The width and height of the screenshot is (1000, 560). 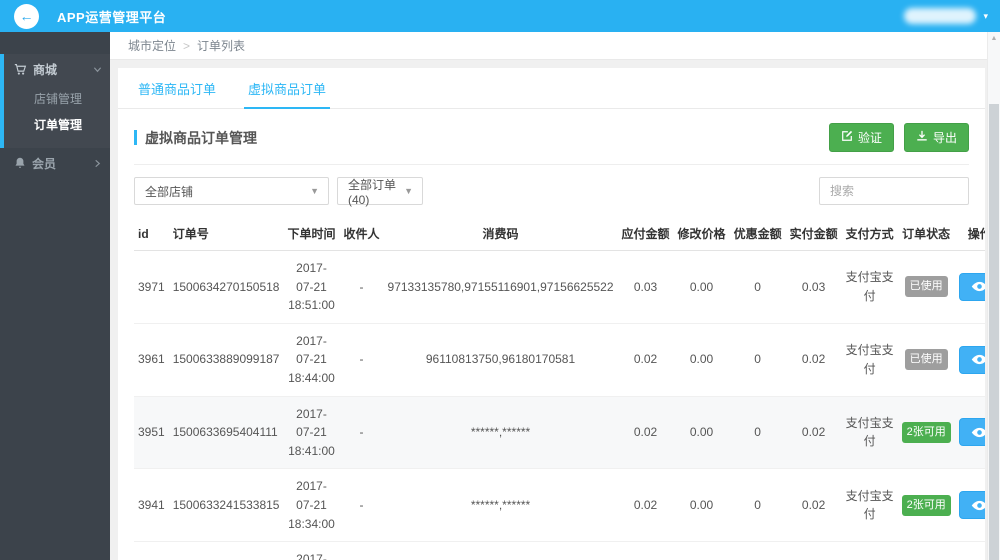 I want to click on scrollbar-thumb, so click(x=994, y=332).